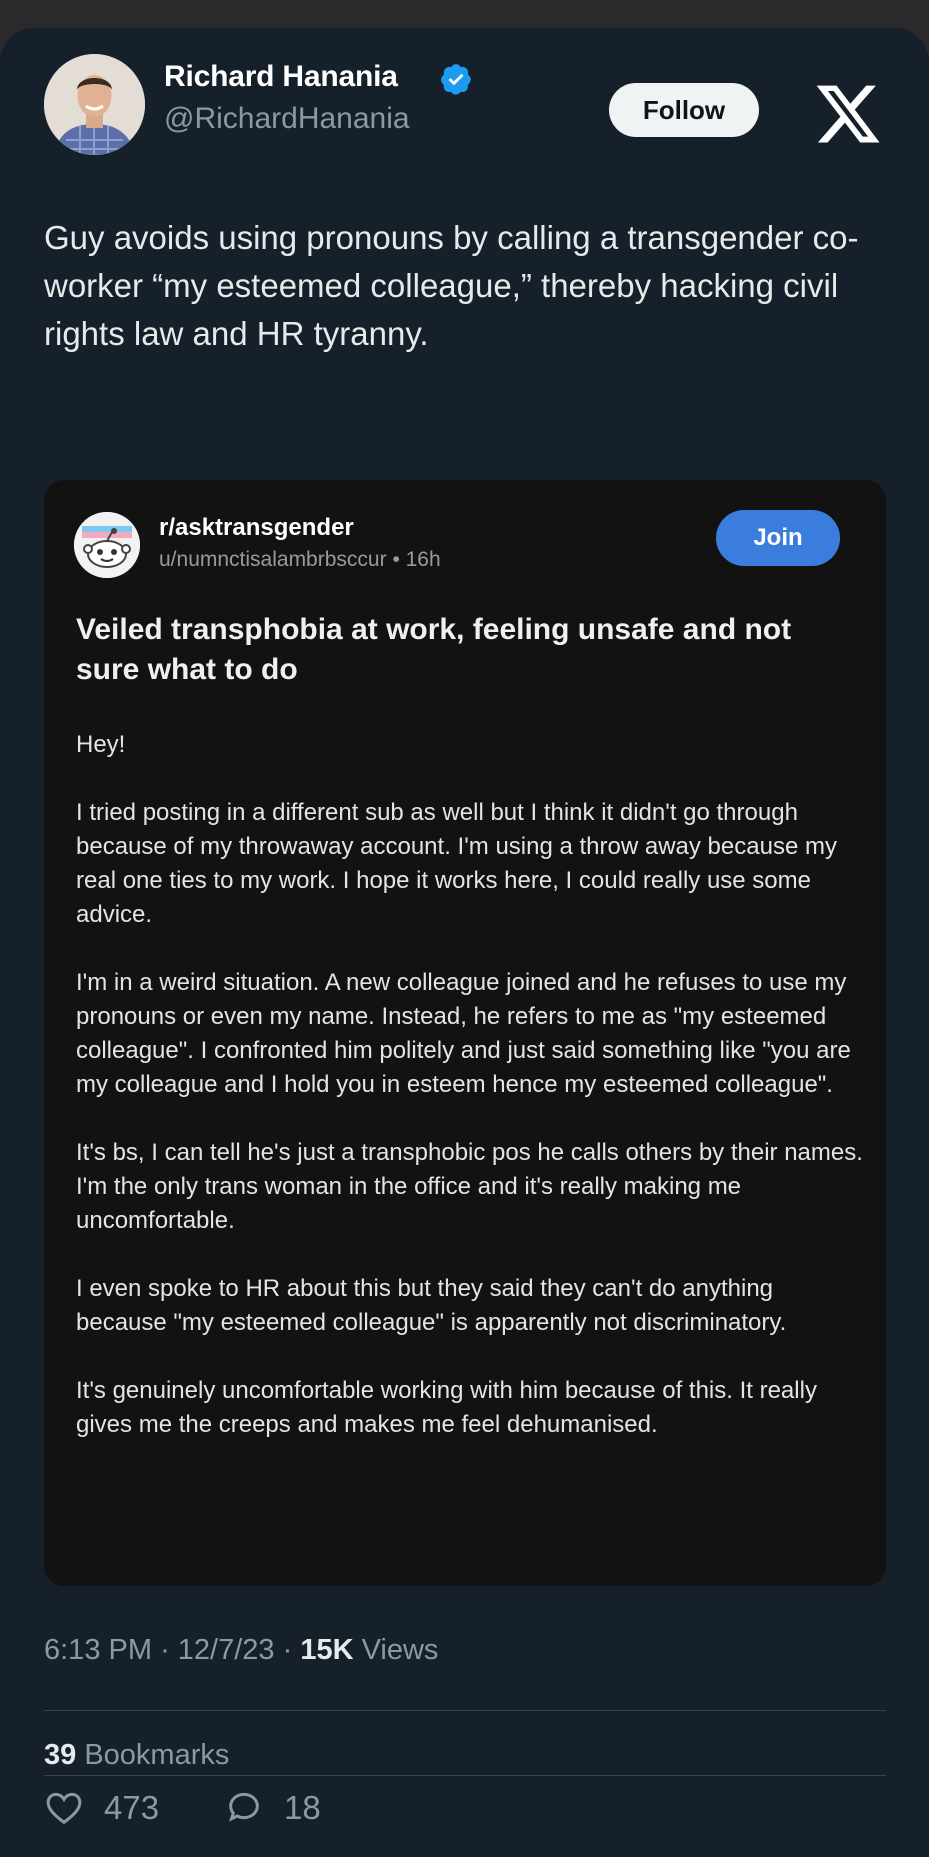 This screenshot has width=929, height=1857. Describe the element at coordinates (157, 1755) in the screenshot. I see `bookmarks-label: Bookmarks` at that location.